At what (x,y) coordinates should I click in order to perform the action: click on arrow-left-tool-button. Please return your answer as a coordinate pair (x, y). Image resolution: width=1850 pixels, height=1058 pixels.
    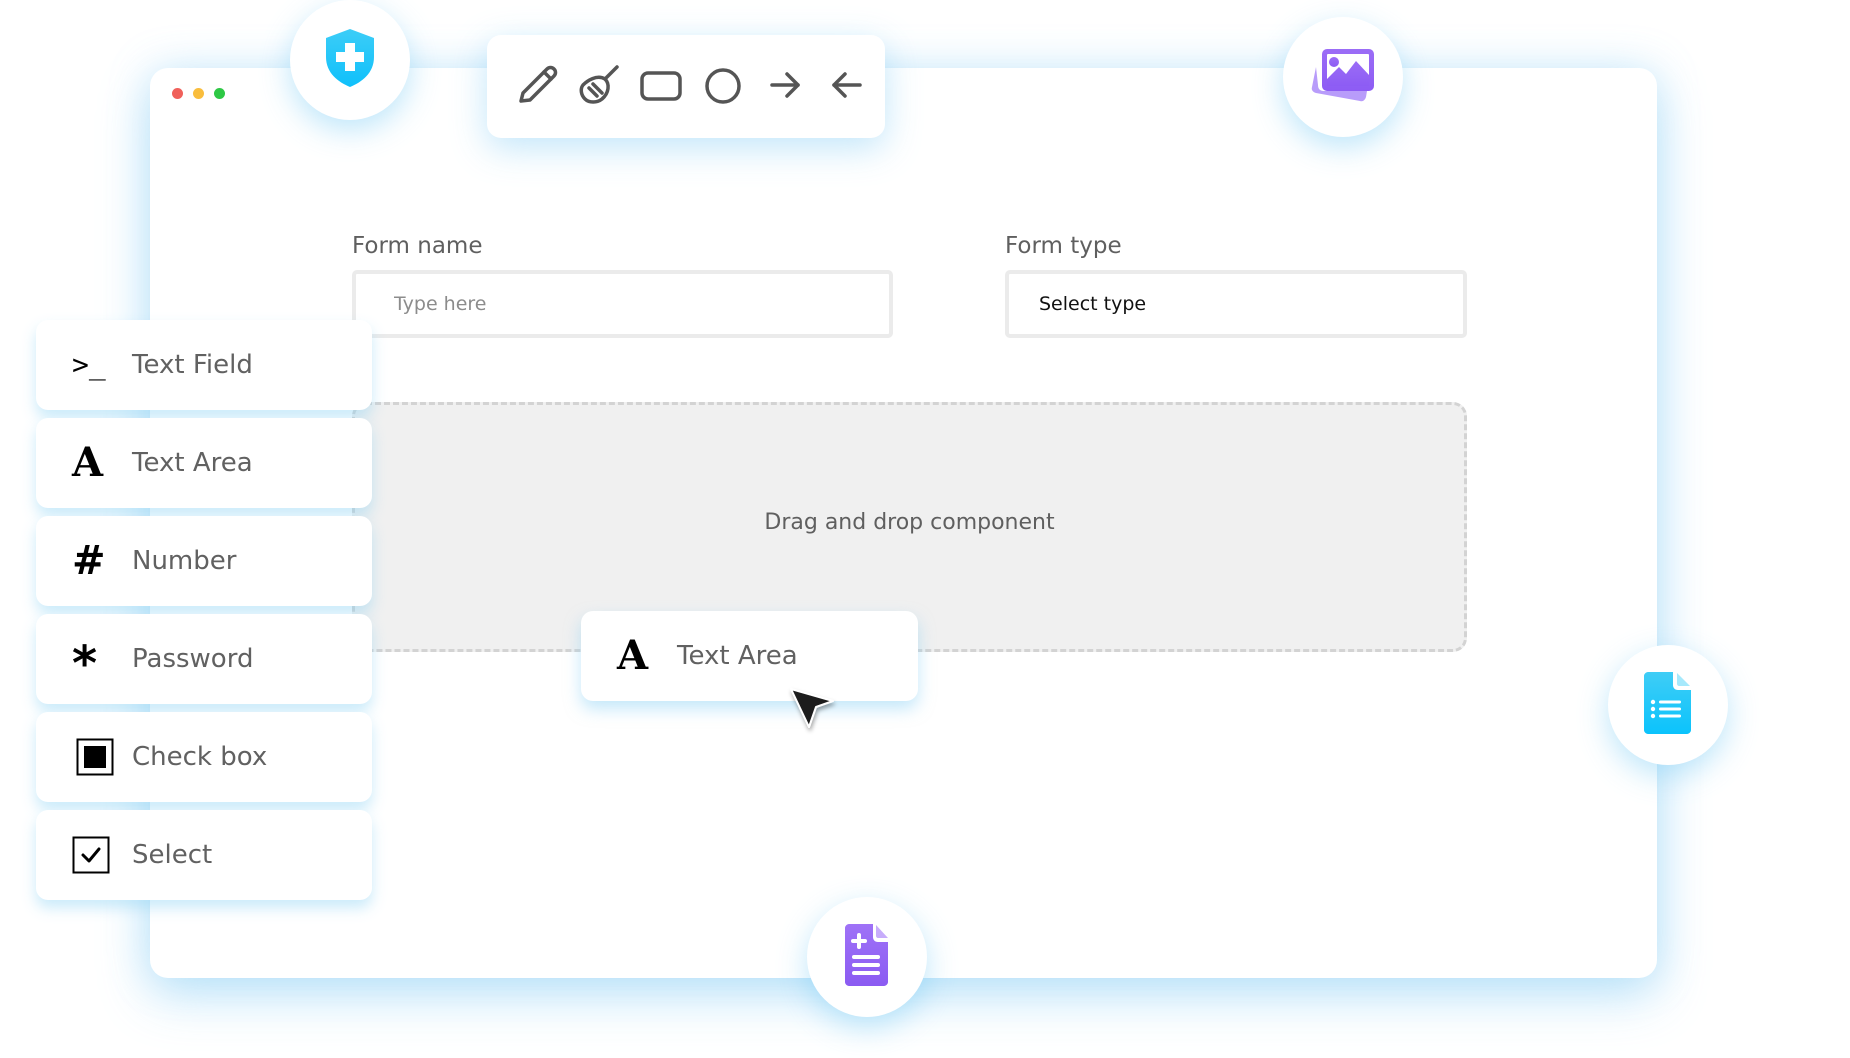
    Looking at the image, I should click on (847, 87).